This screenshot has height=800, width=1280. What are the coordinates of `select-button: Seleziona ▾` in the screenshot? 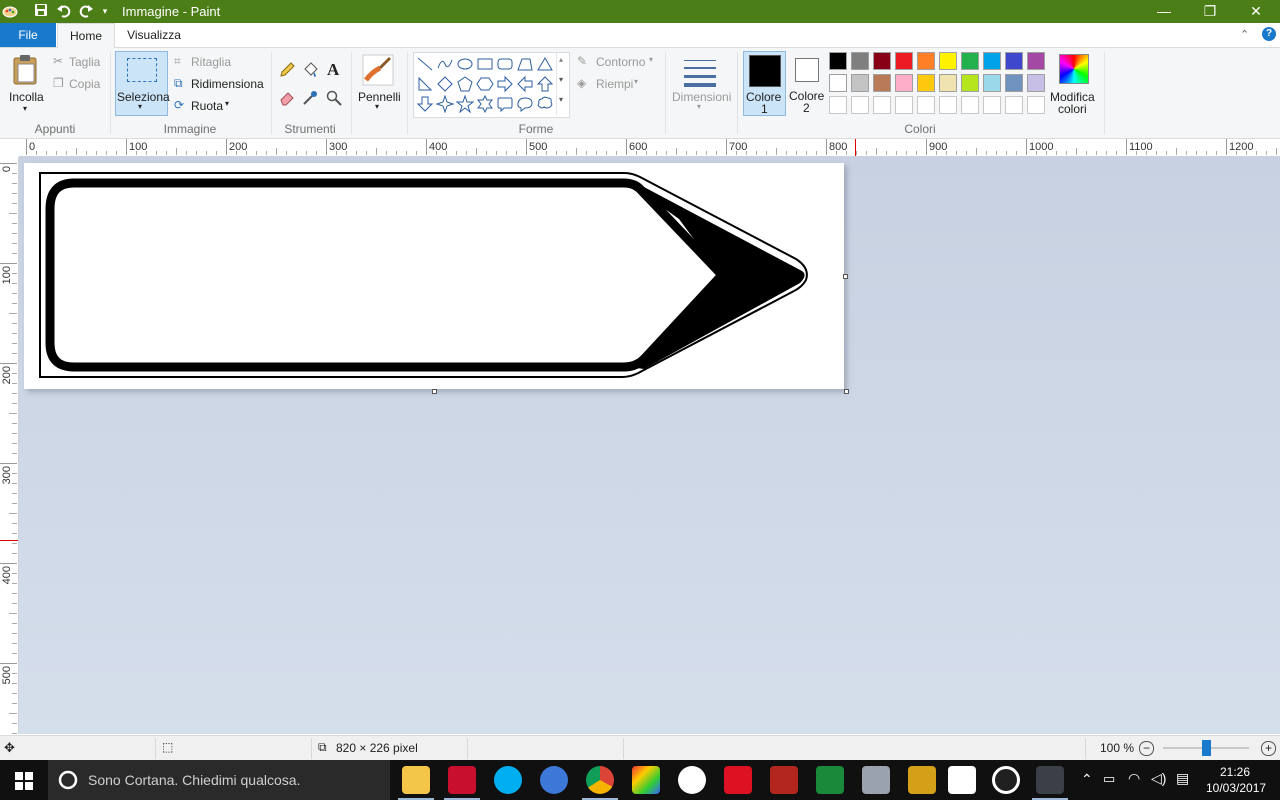 It's located at (142, 83).